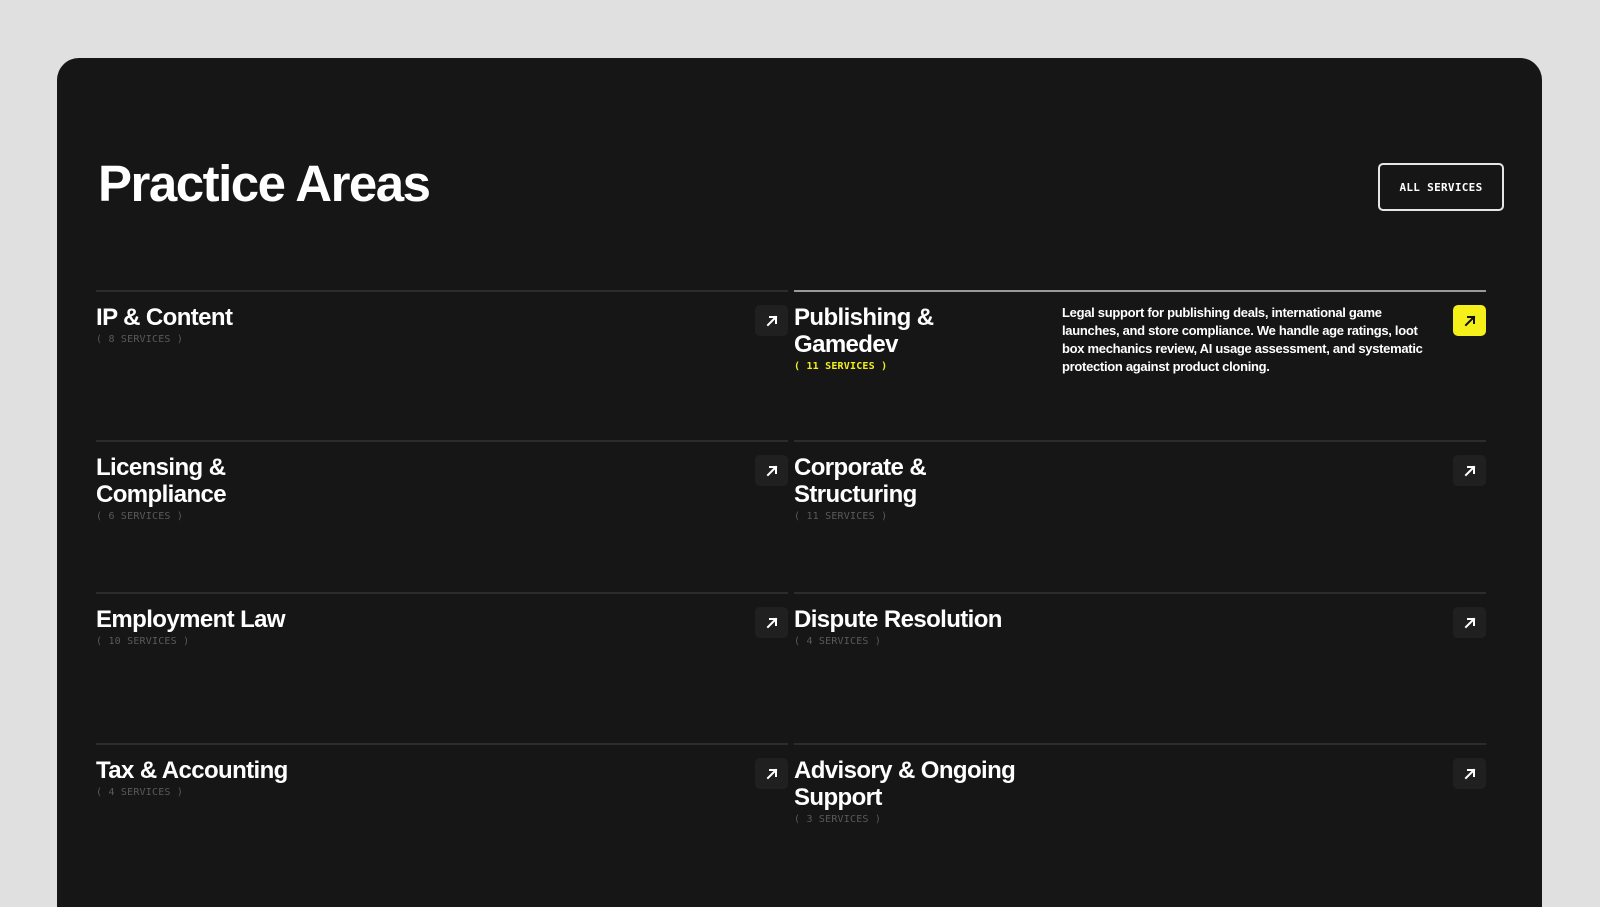 Image resolution: width=1600 pixels, height=907 pixels. Describe the element at coordinates (884, 489) in the screenshot. I see `practice-card-title: Corporate & Structuring ( 11 SERVICES )` at that location.